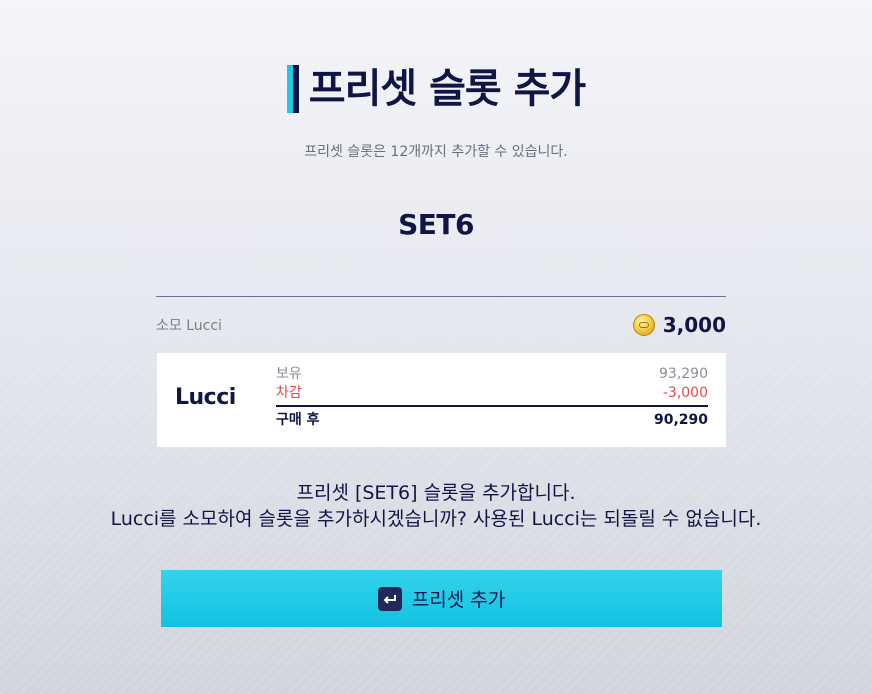 The width and height of the screenshot is (872, 694). I want to click on add-preset-button: 프리셋 추가, so click(441, 598).